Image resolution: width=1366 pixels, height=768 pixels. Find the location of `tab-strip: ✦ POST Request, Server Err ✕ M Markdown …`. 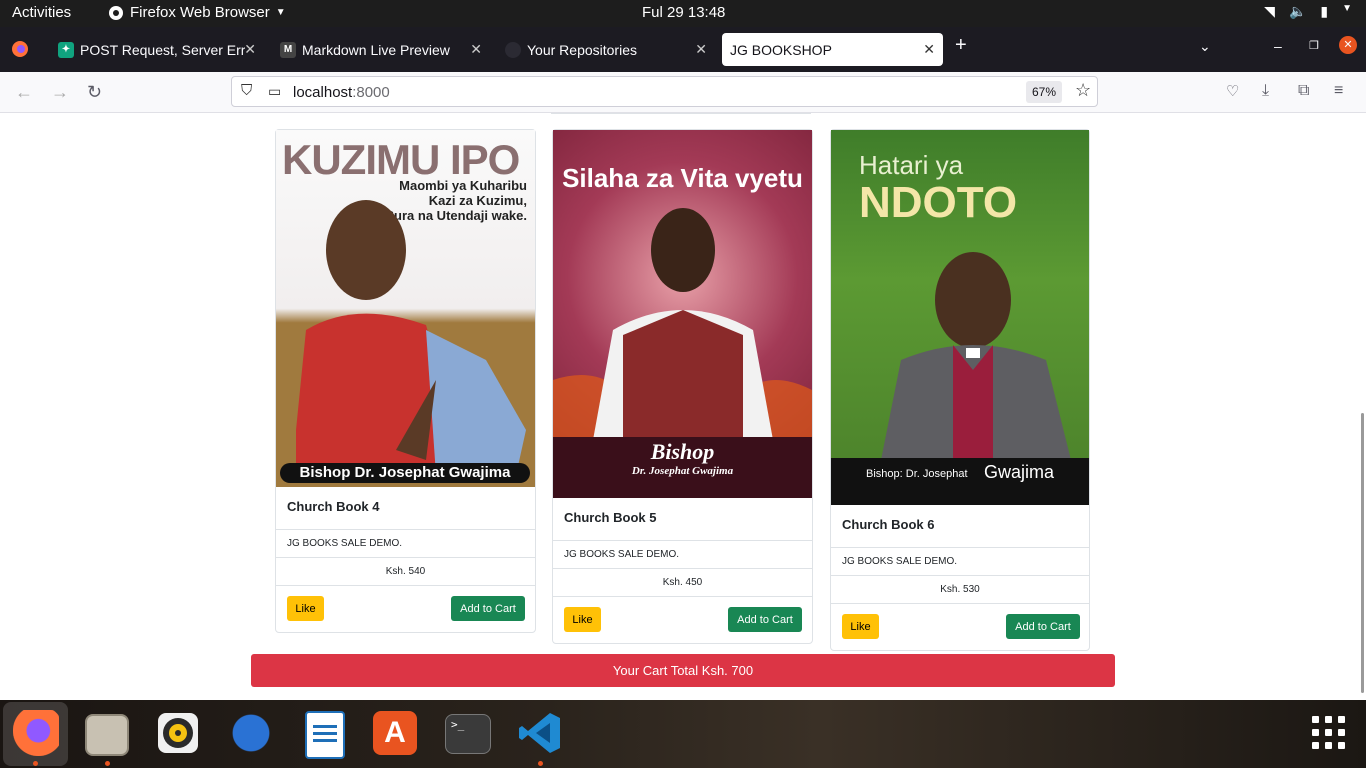

tab-strip: ✦ POST Request, Server Err ✕ M Markdown … is located at coordinates (683, 49).